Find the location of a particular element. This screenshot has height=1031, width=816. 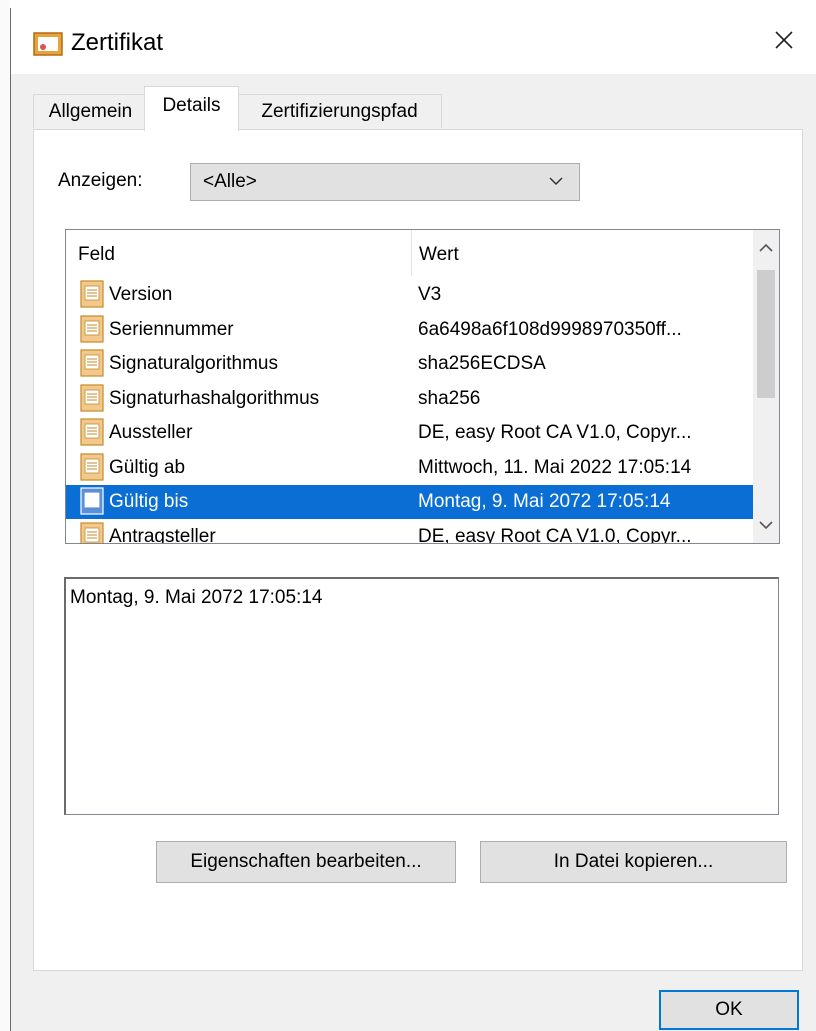

field-value: sha256ECDSA is located at coordinates (482, 363).